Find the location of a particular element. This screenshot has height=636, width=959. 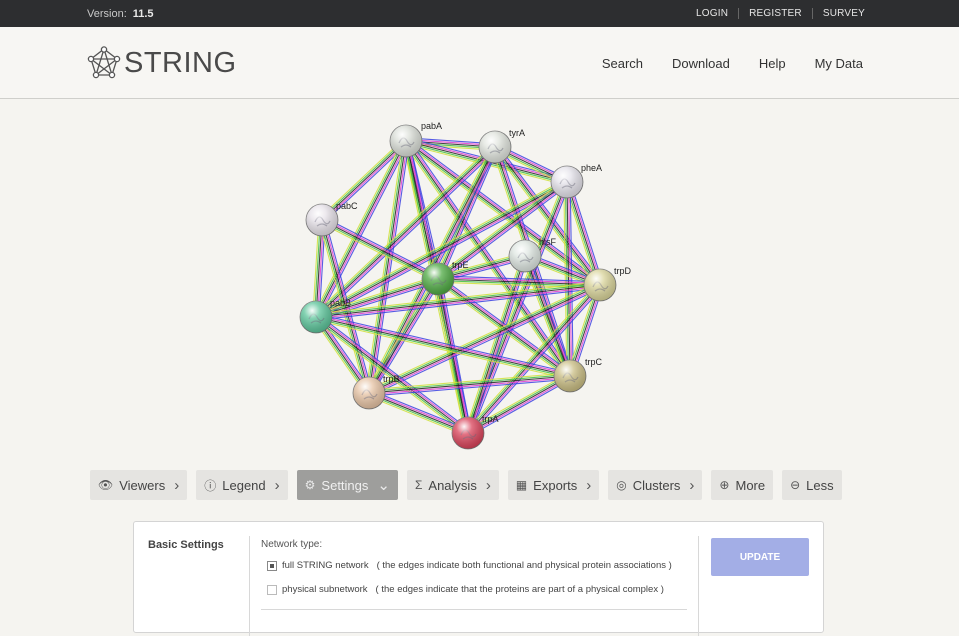

node-label-trpD: trpD is located at coordinates (623, 271).